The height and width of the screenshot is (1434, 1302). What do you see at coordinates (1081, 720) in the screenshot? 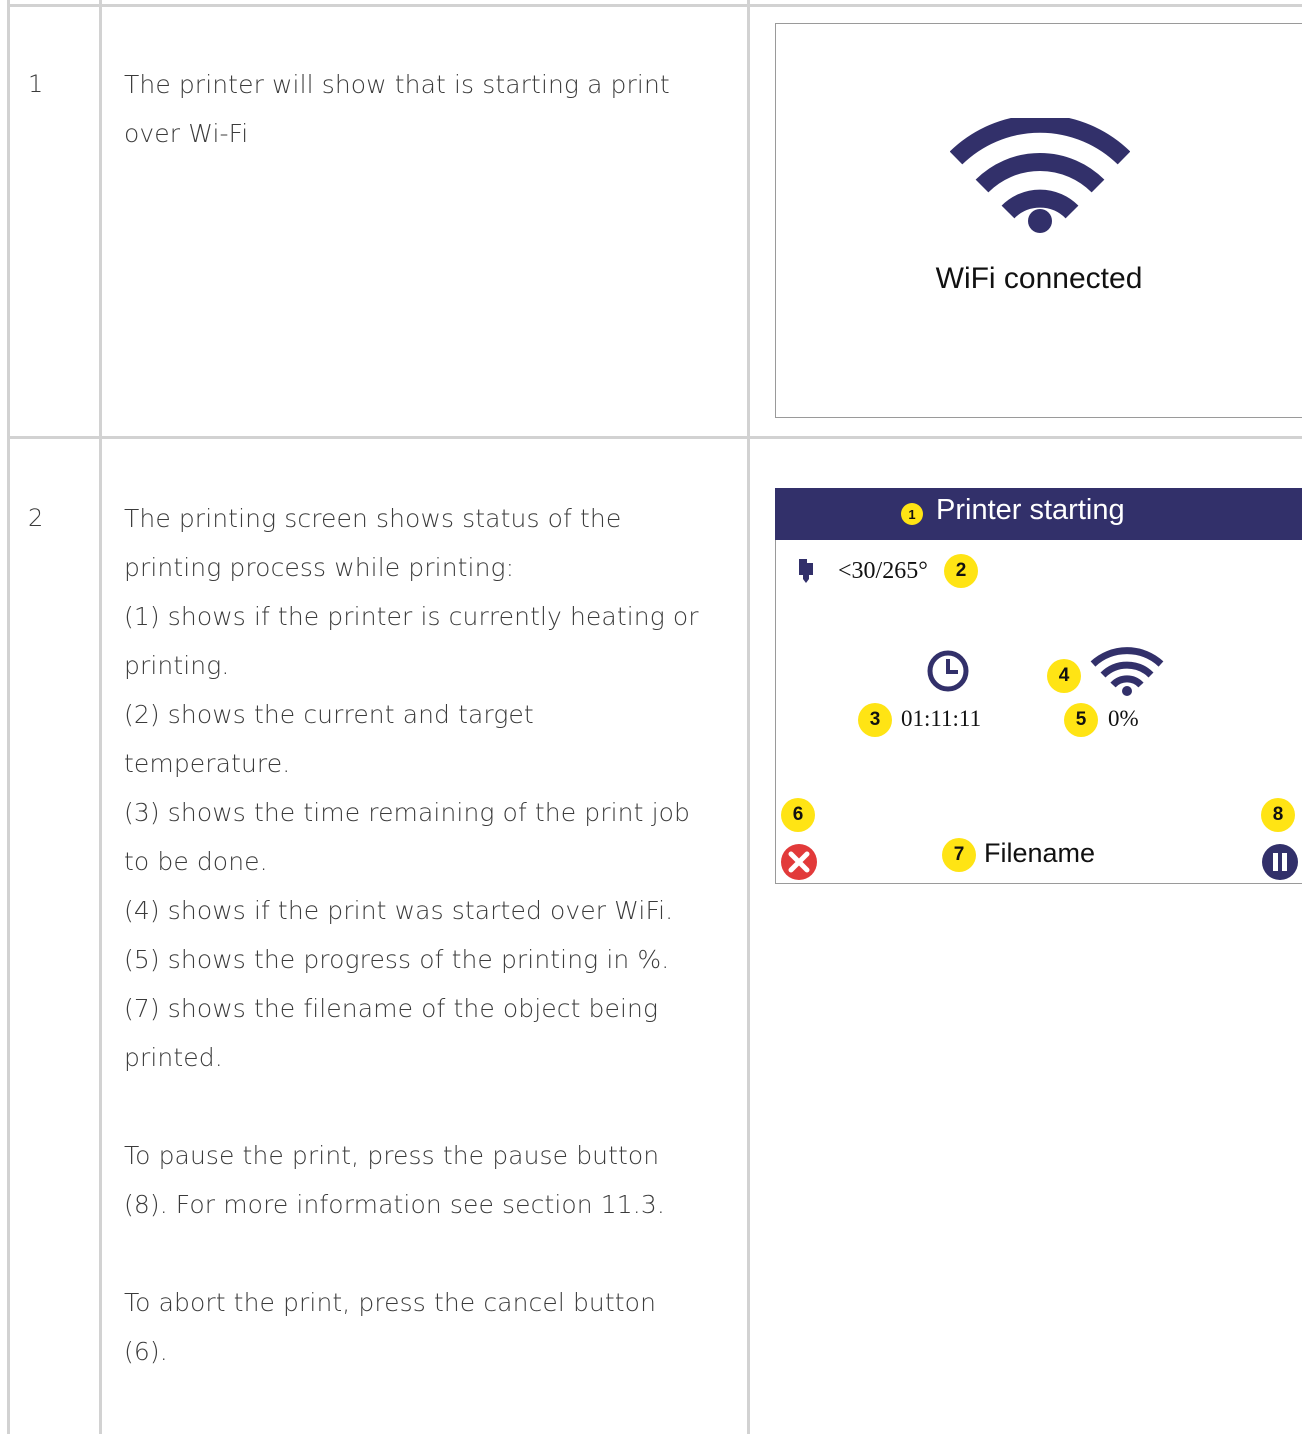
I see `callout-badge-5: 5` at bounding box center [1081, 720].